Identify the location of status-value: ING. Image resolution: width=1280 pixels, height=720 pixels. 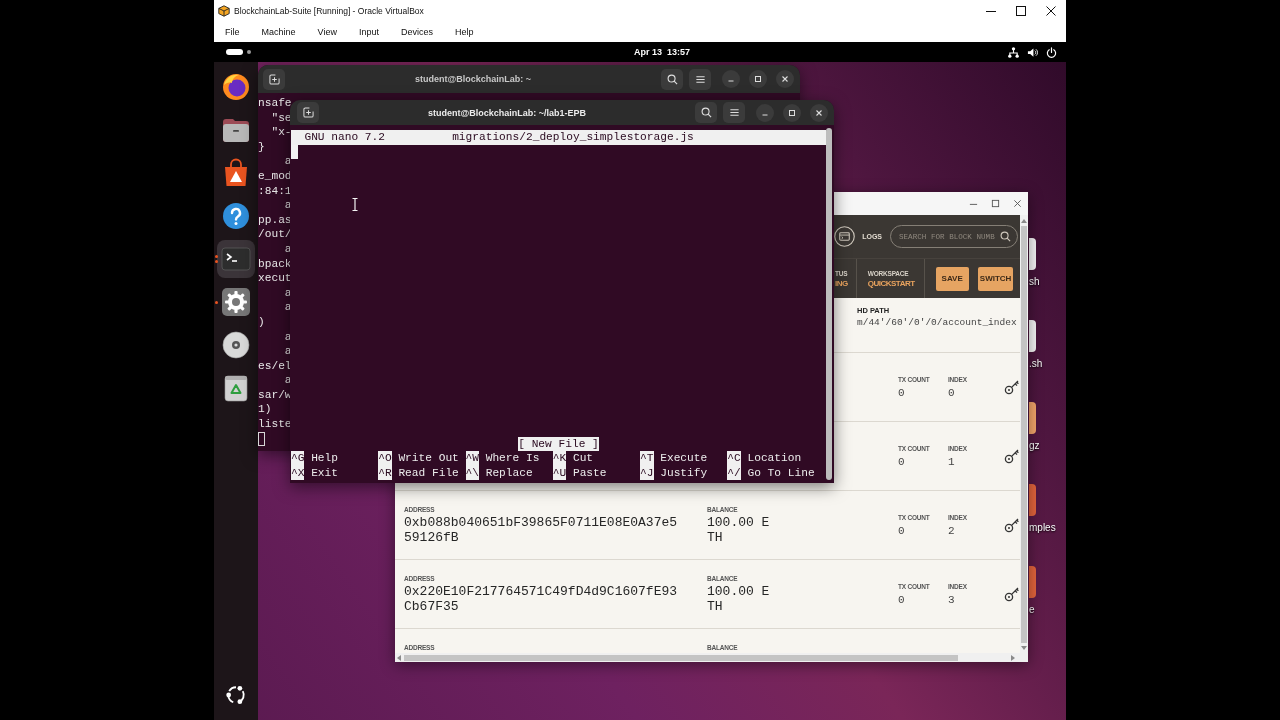
(841, 283).